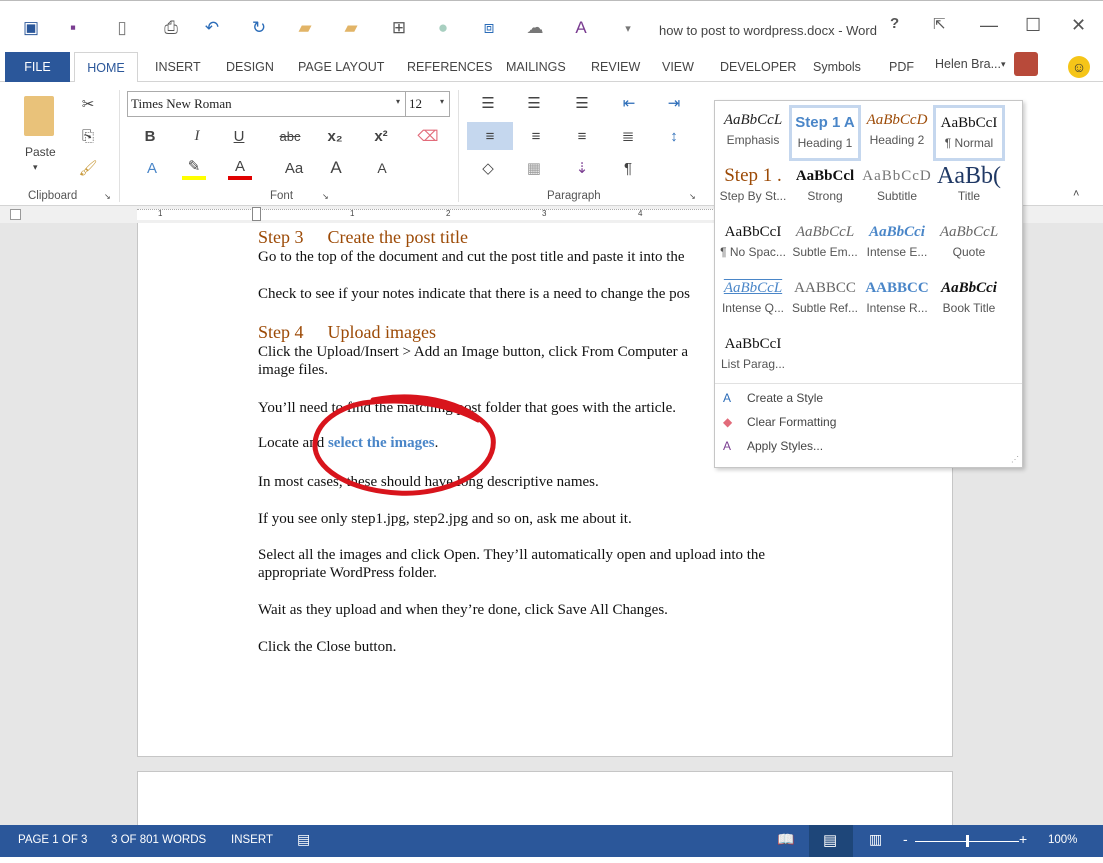 The image size is (1103, 863). I want to click on avatar, so click(1026, 64).